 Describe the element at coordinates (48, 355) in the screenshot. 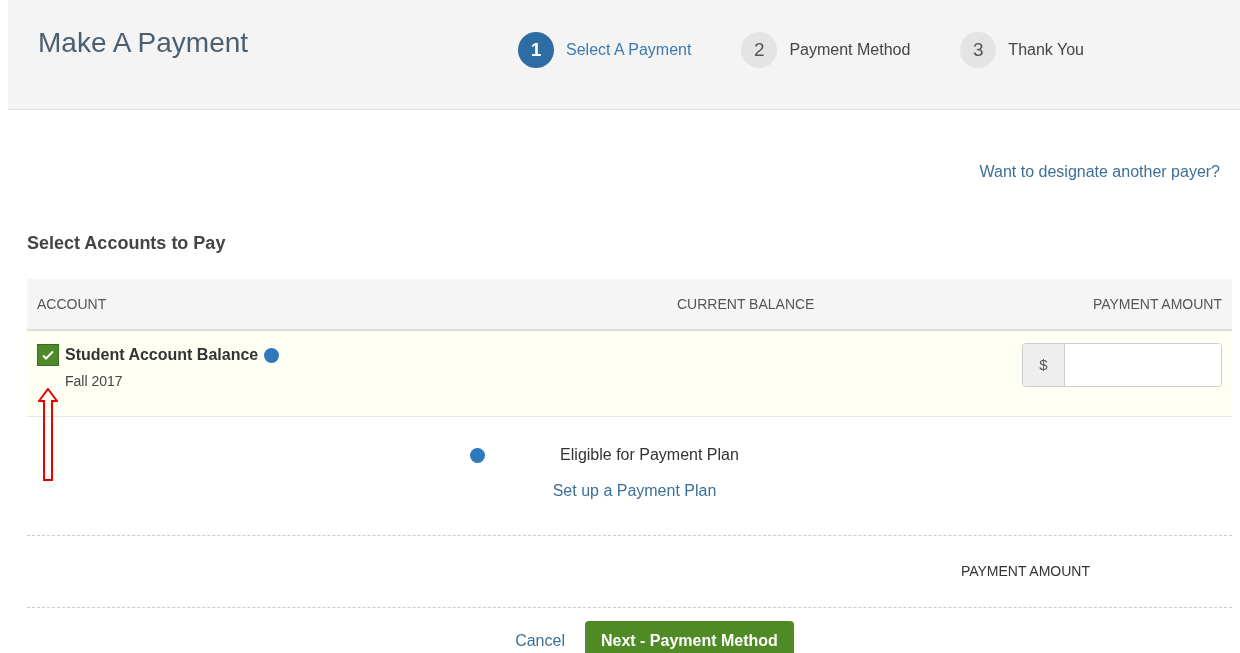

I see `checkbox` at that location.